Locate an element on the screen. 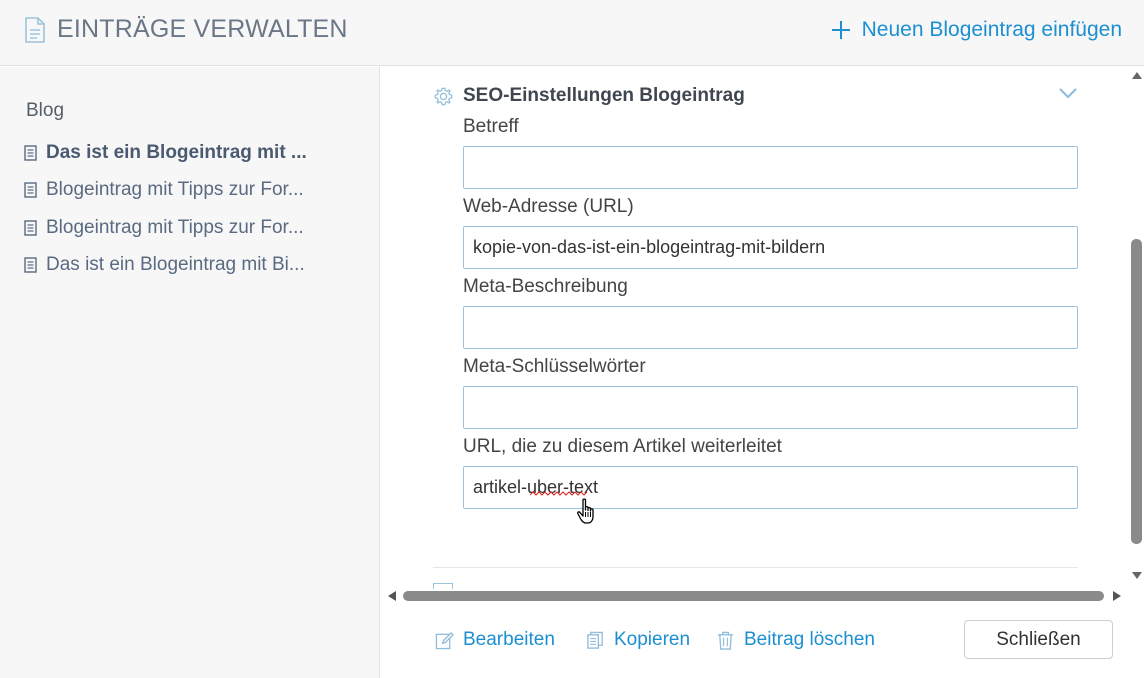  pencil-icon is located at coordinates (444, 640).